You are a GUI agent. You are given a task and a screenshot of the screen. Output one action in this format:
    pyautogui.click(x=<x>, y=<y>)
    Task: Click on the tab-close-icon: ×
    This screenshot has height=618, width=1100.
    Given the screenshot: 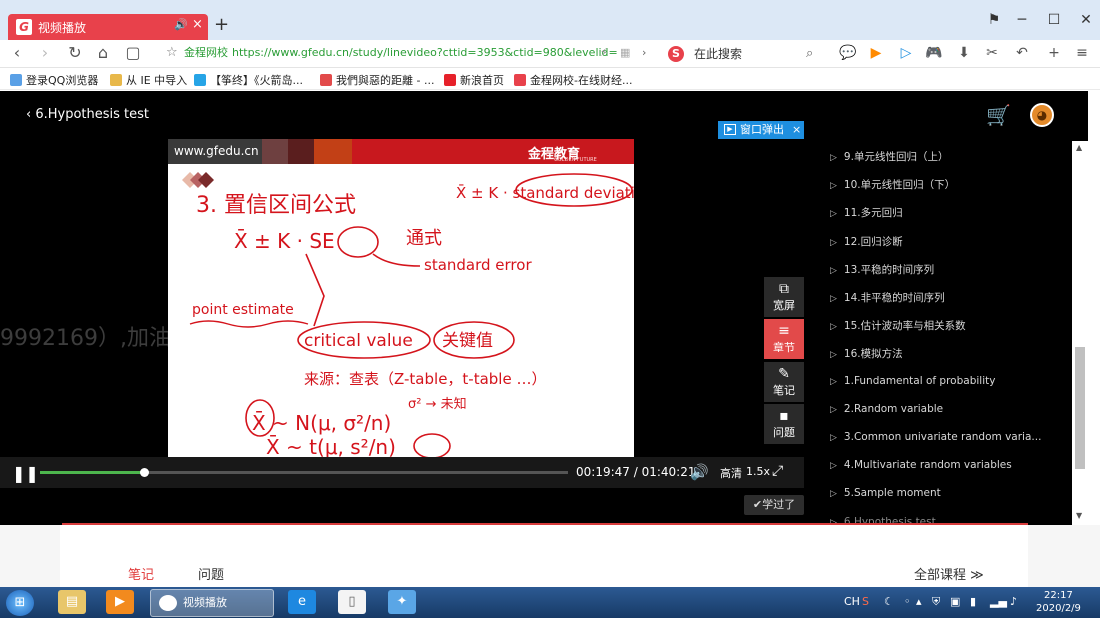 What is the action you would take?
    pyautogui.click(x=197, y=24)
    